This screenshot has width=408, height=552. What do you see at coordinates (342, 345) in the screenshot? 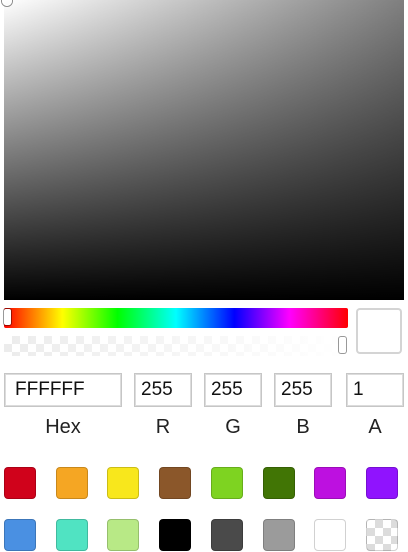
I see `alpha-slider-handle` at bounding box center [342, 345].